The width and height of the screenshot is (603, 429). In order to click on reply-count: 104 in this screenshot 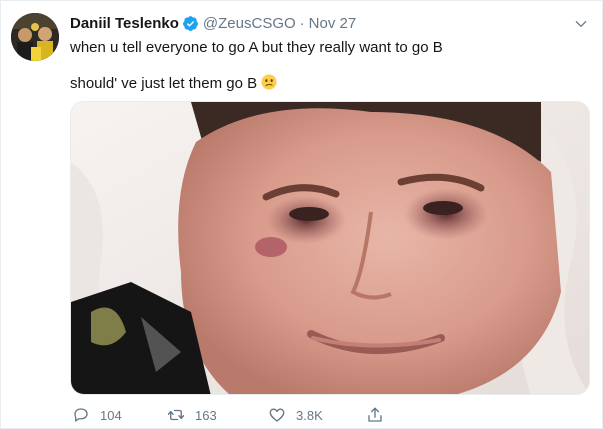, I will do `click(111, 415)`.